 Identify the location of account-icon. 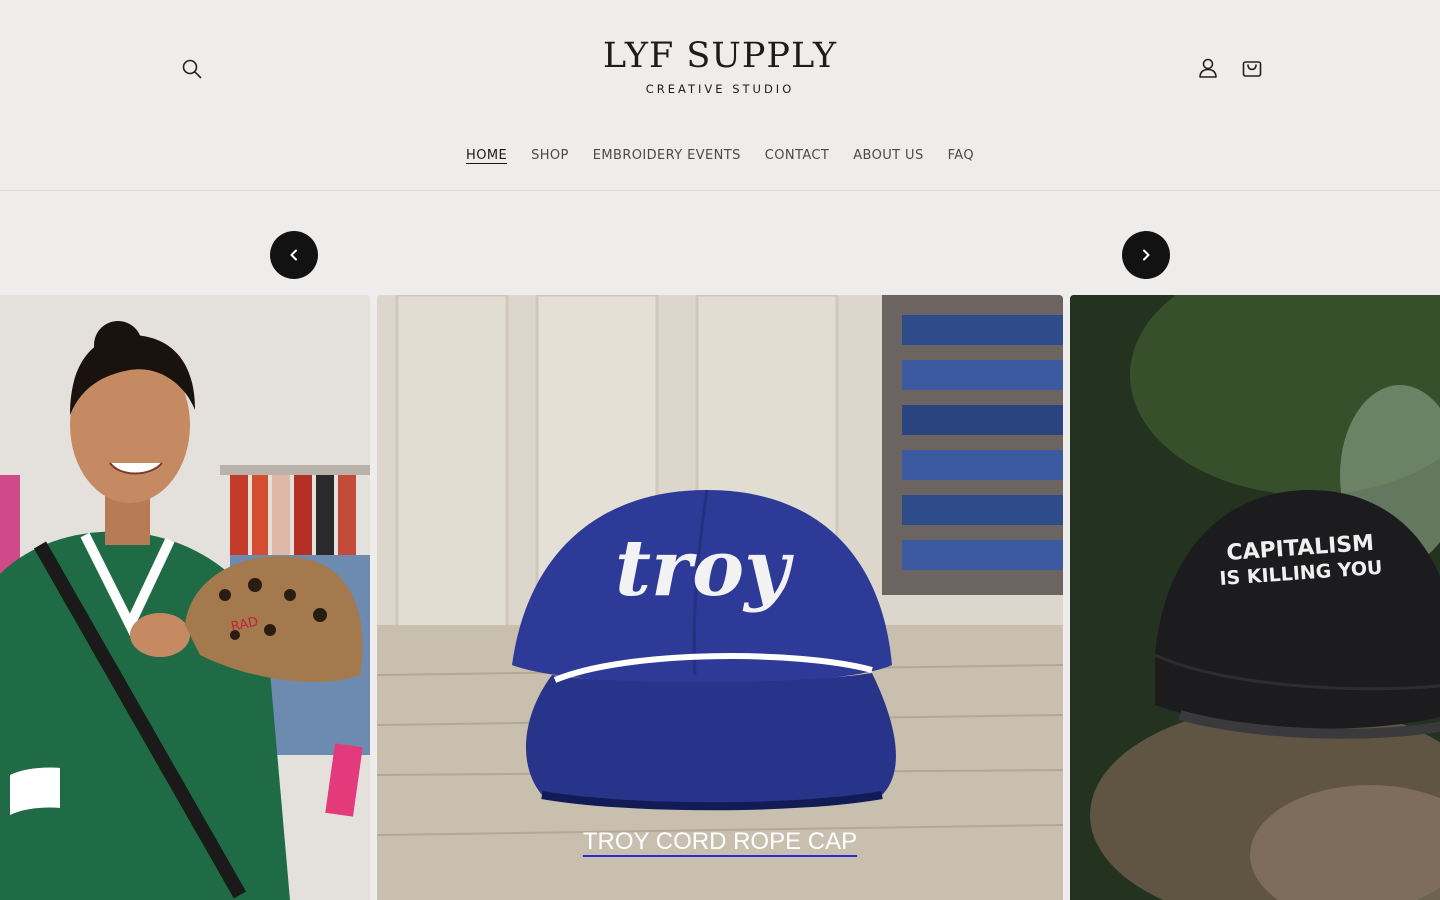
(1208, 68).